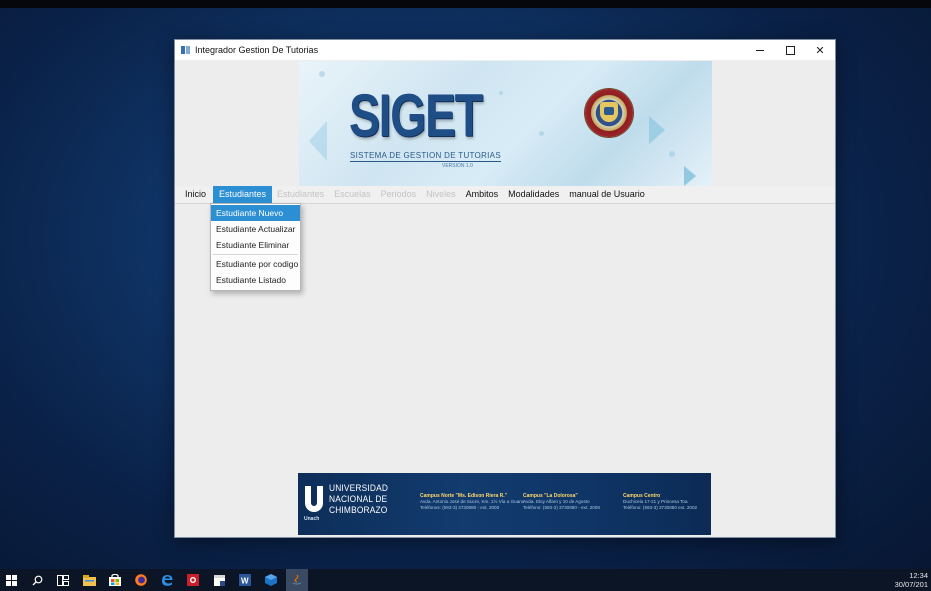 The width and height of the screenshot is (931, 591). What do you see at coordinates (185, 50) in the screenshot?
I see `app-icon` at bounding box center [185, 50].